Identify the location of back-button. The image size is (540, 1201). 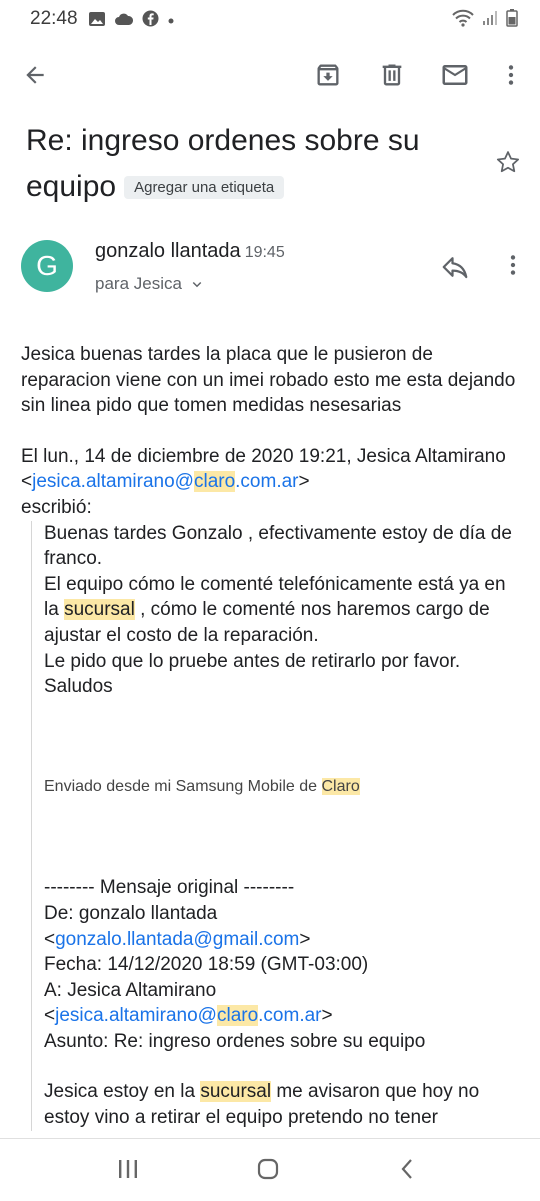
(35, 75).